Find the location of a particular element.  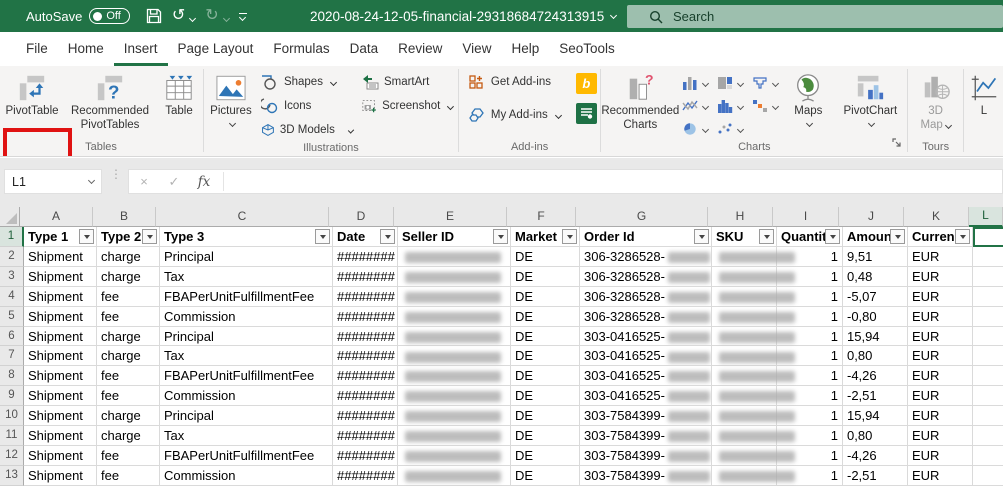

cell-J6: 15,94 is located at coordinates (875, 336).